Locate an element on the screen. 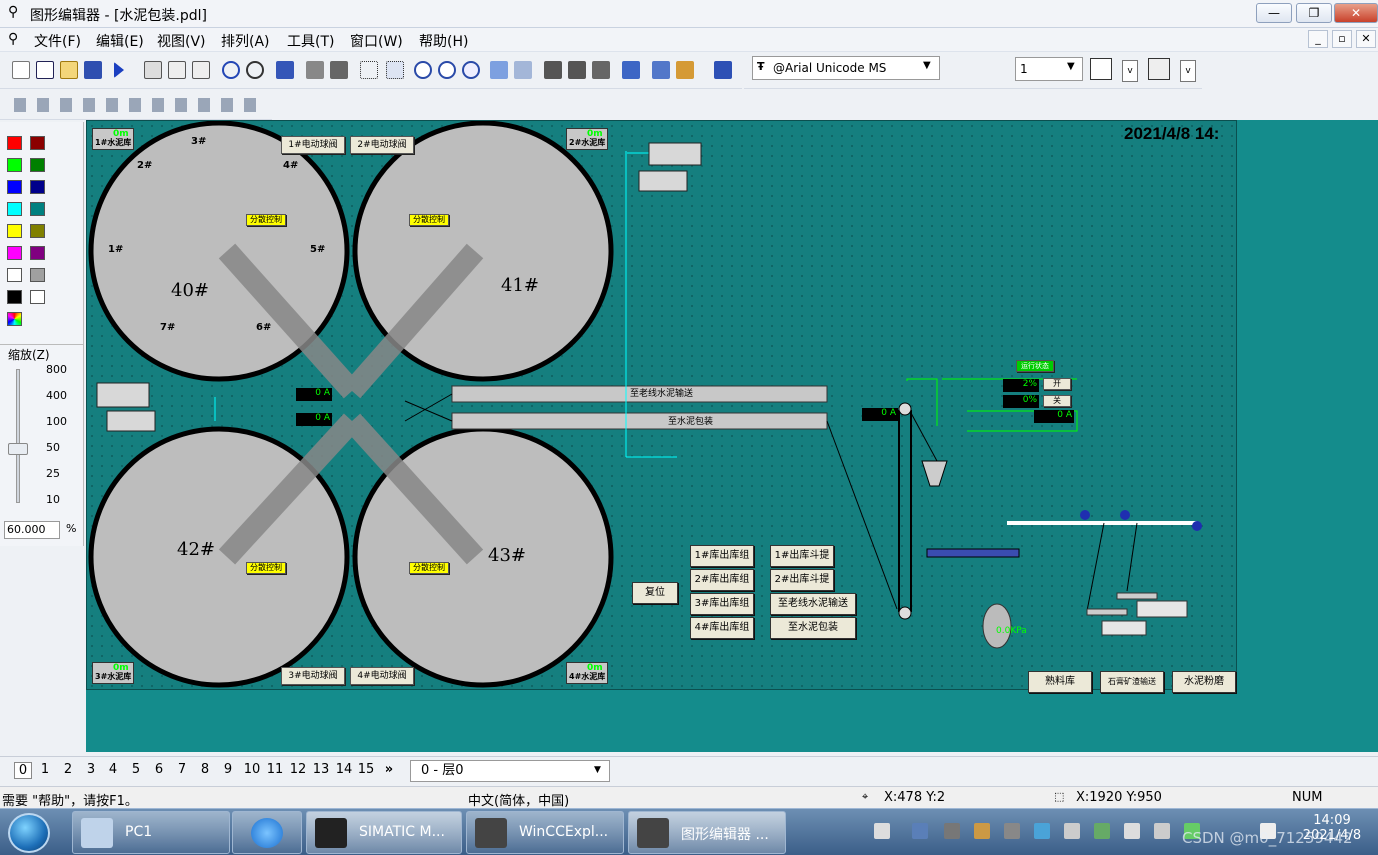 The height and width of the screenshot is (855, 1378). layer-tab: 12 is located at coordinates (298, 769).